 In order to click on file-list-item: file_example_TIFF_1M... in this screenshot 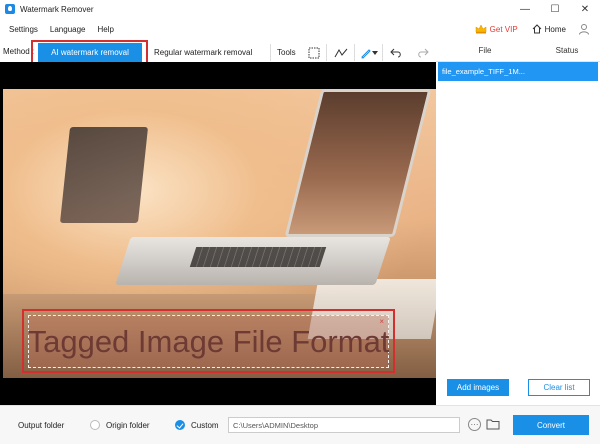, I will do `click(518, 71)`.